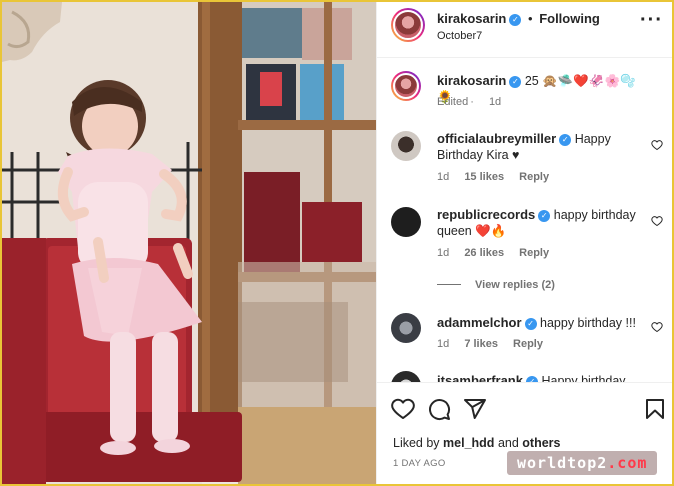 This screenshot has height=486, width=674. What do you see at coordinates (480, 377) in the screenshot?
I see `comment-username: itsamberfrank` at bounding box center [480, 377].